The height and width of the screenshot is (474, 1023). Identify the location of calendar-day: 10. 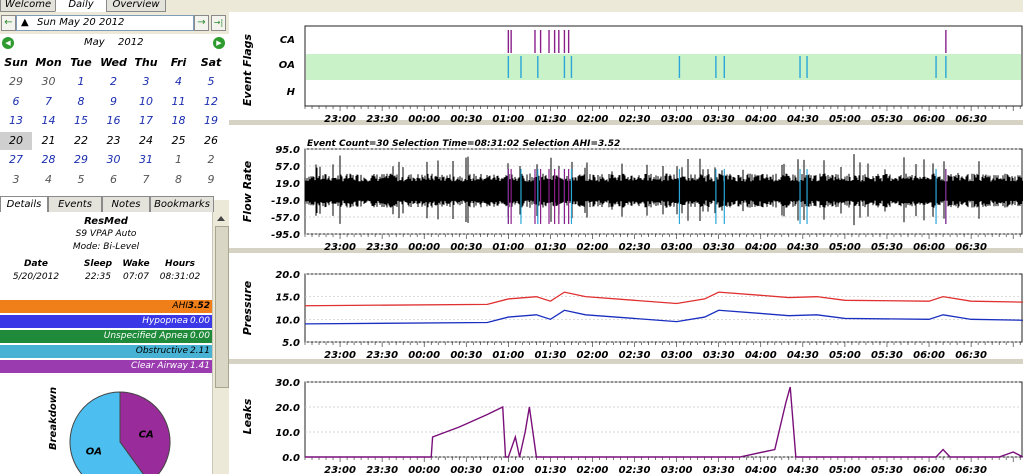
(146, 102).